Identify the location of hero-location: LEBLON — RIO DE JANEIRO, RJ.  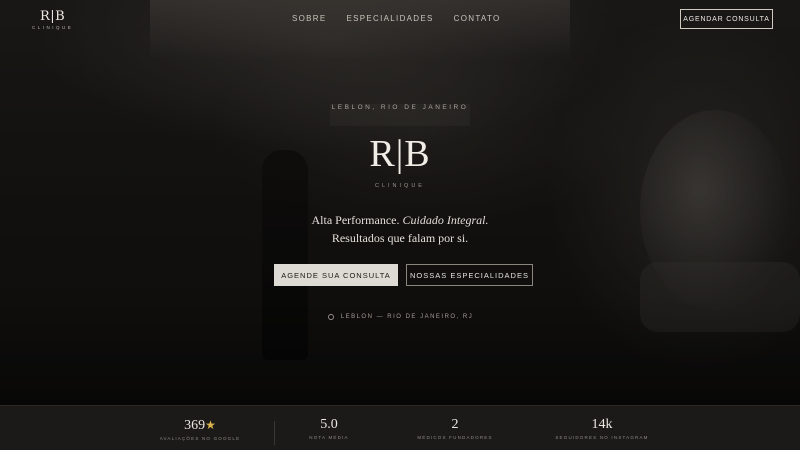
(400, 317).